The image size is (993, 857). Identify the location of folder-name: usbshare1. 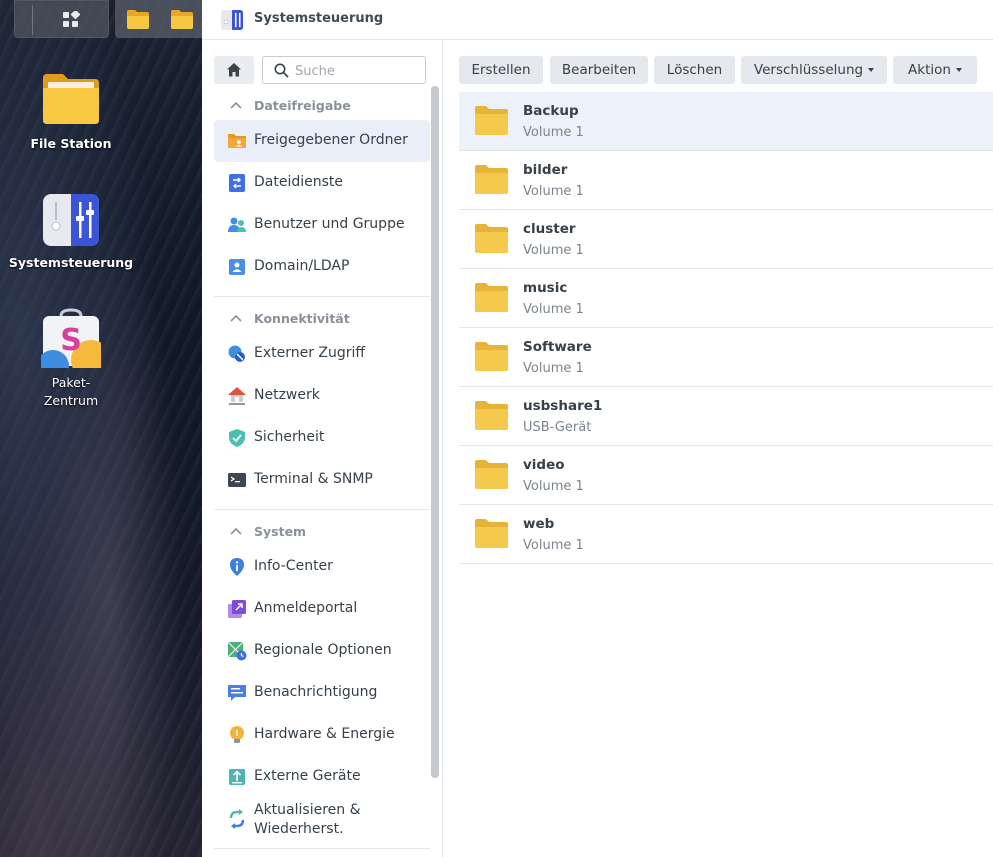
(563, 406).